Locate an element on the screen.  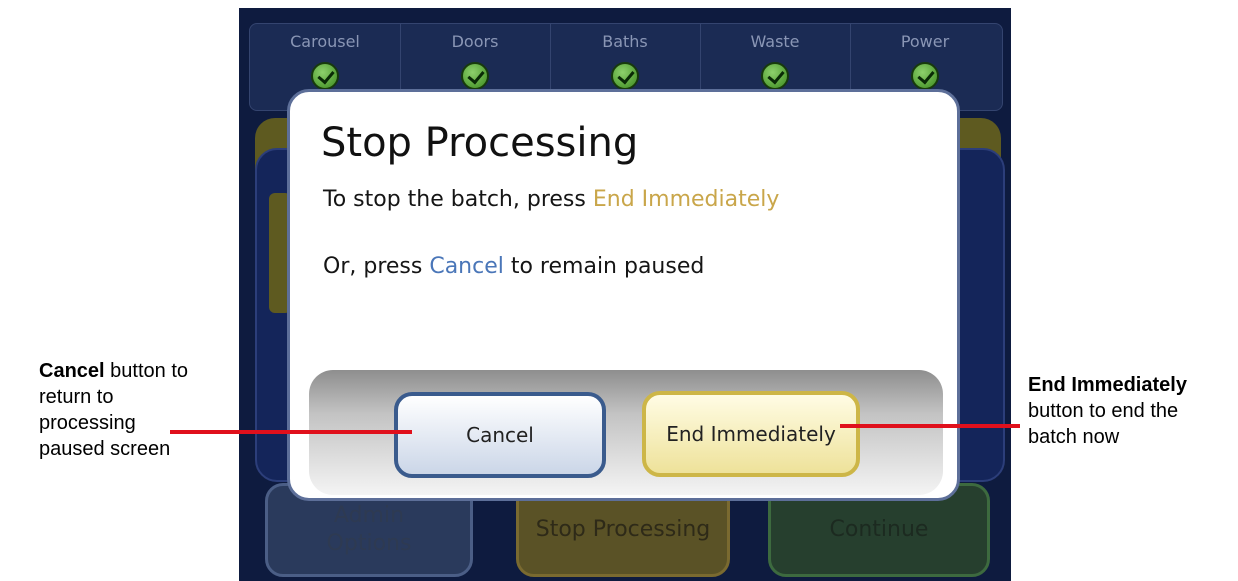
instruction-text: Or, press is located at coordinates (376, 266).